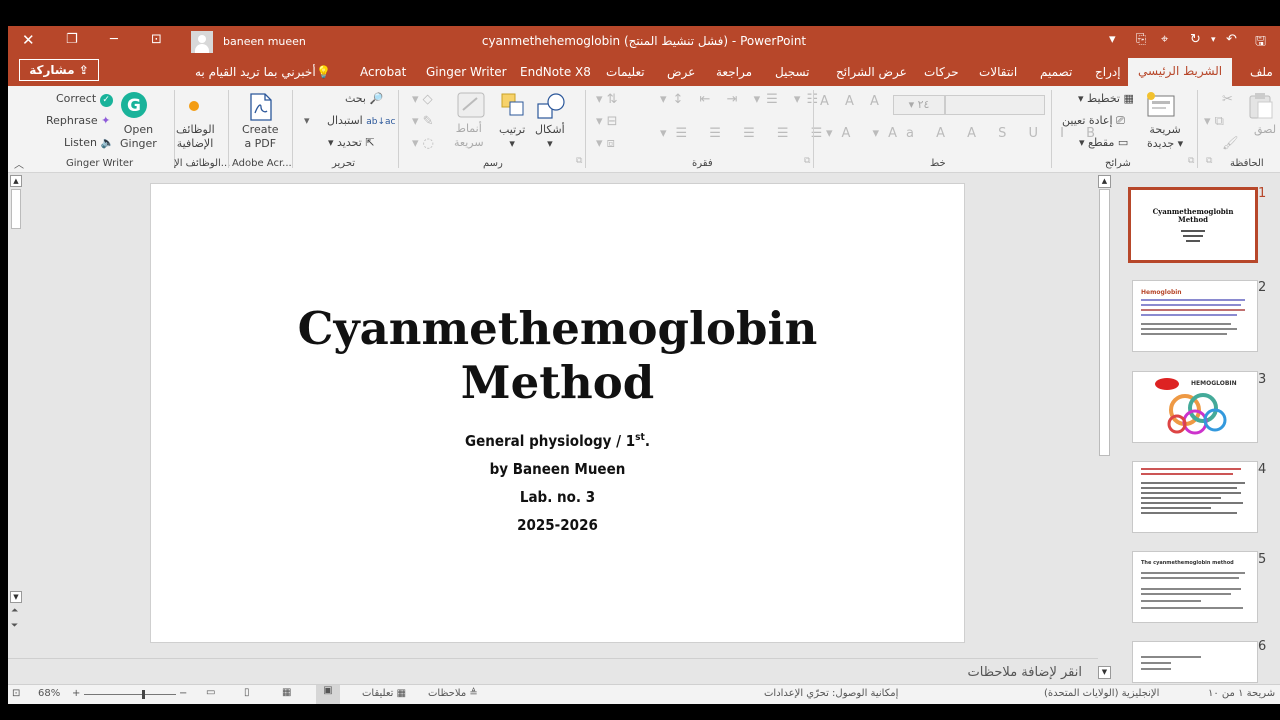  What do you see at coordinates (550, 137) in the screenshot?
I see `shapes-button: أشكال ▾` at bounding box center [550, 137].